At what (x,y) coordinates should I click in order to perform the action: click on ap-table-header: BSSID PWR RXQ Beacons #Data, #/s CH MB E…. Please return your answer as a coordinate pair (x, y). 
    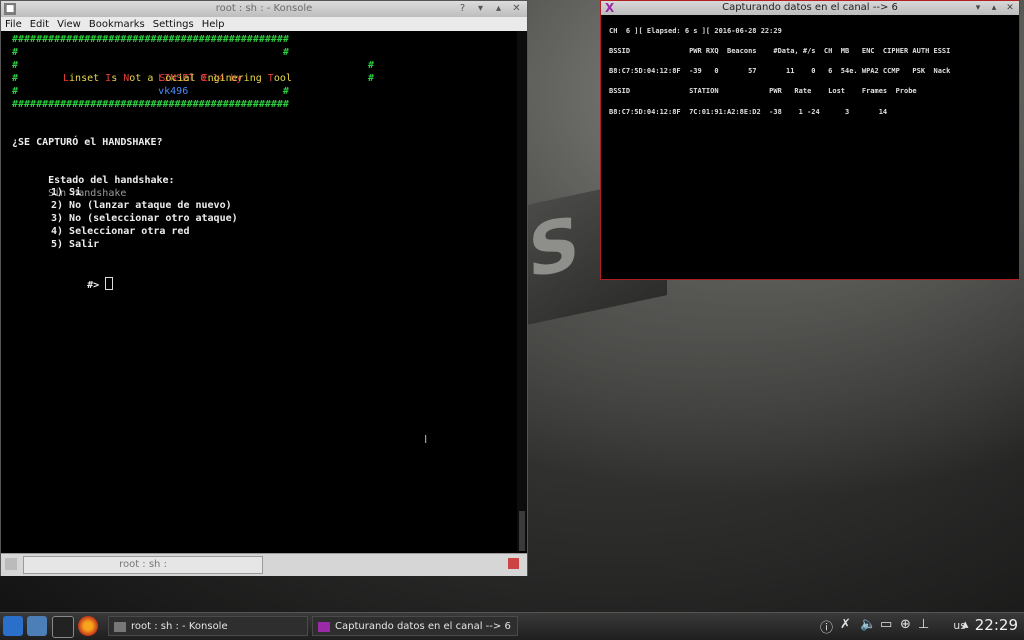
    Looking at the image, I should click on (780, 51).